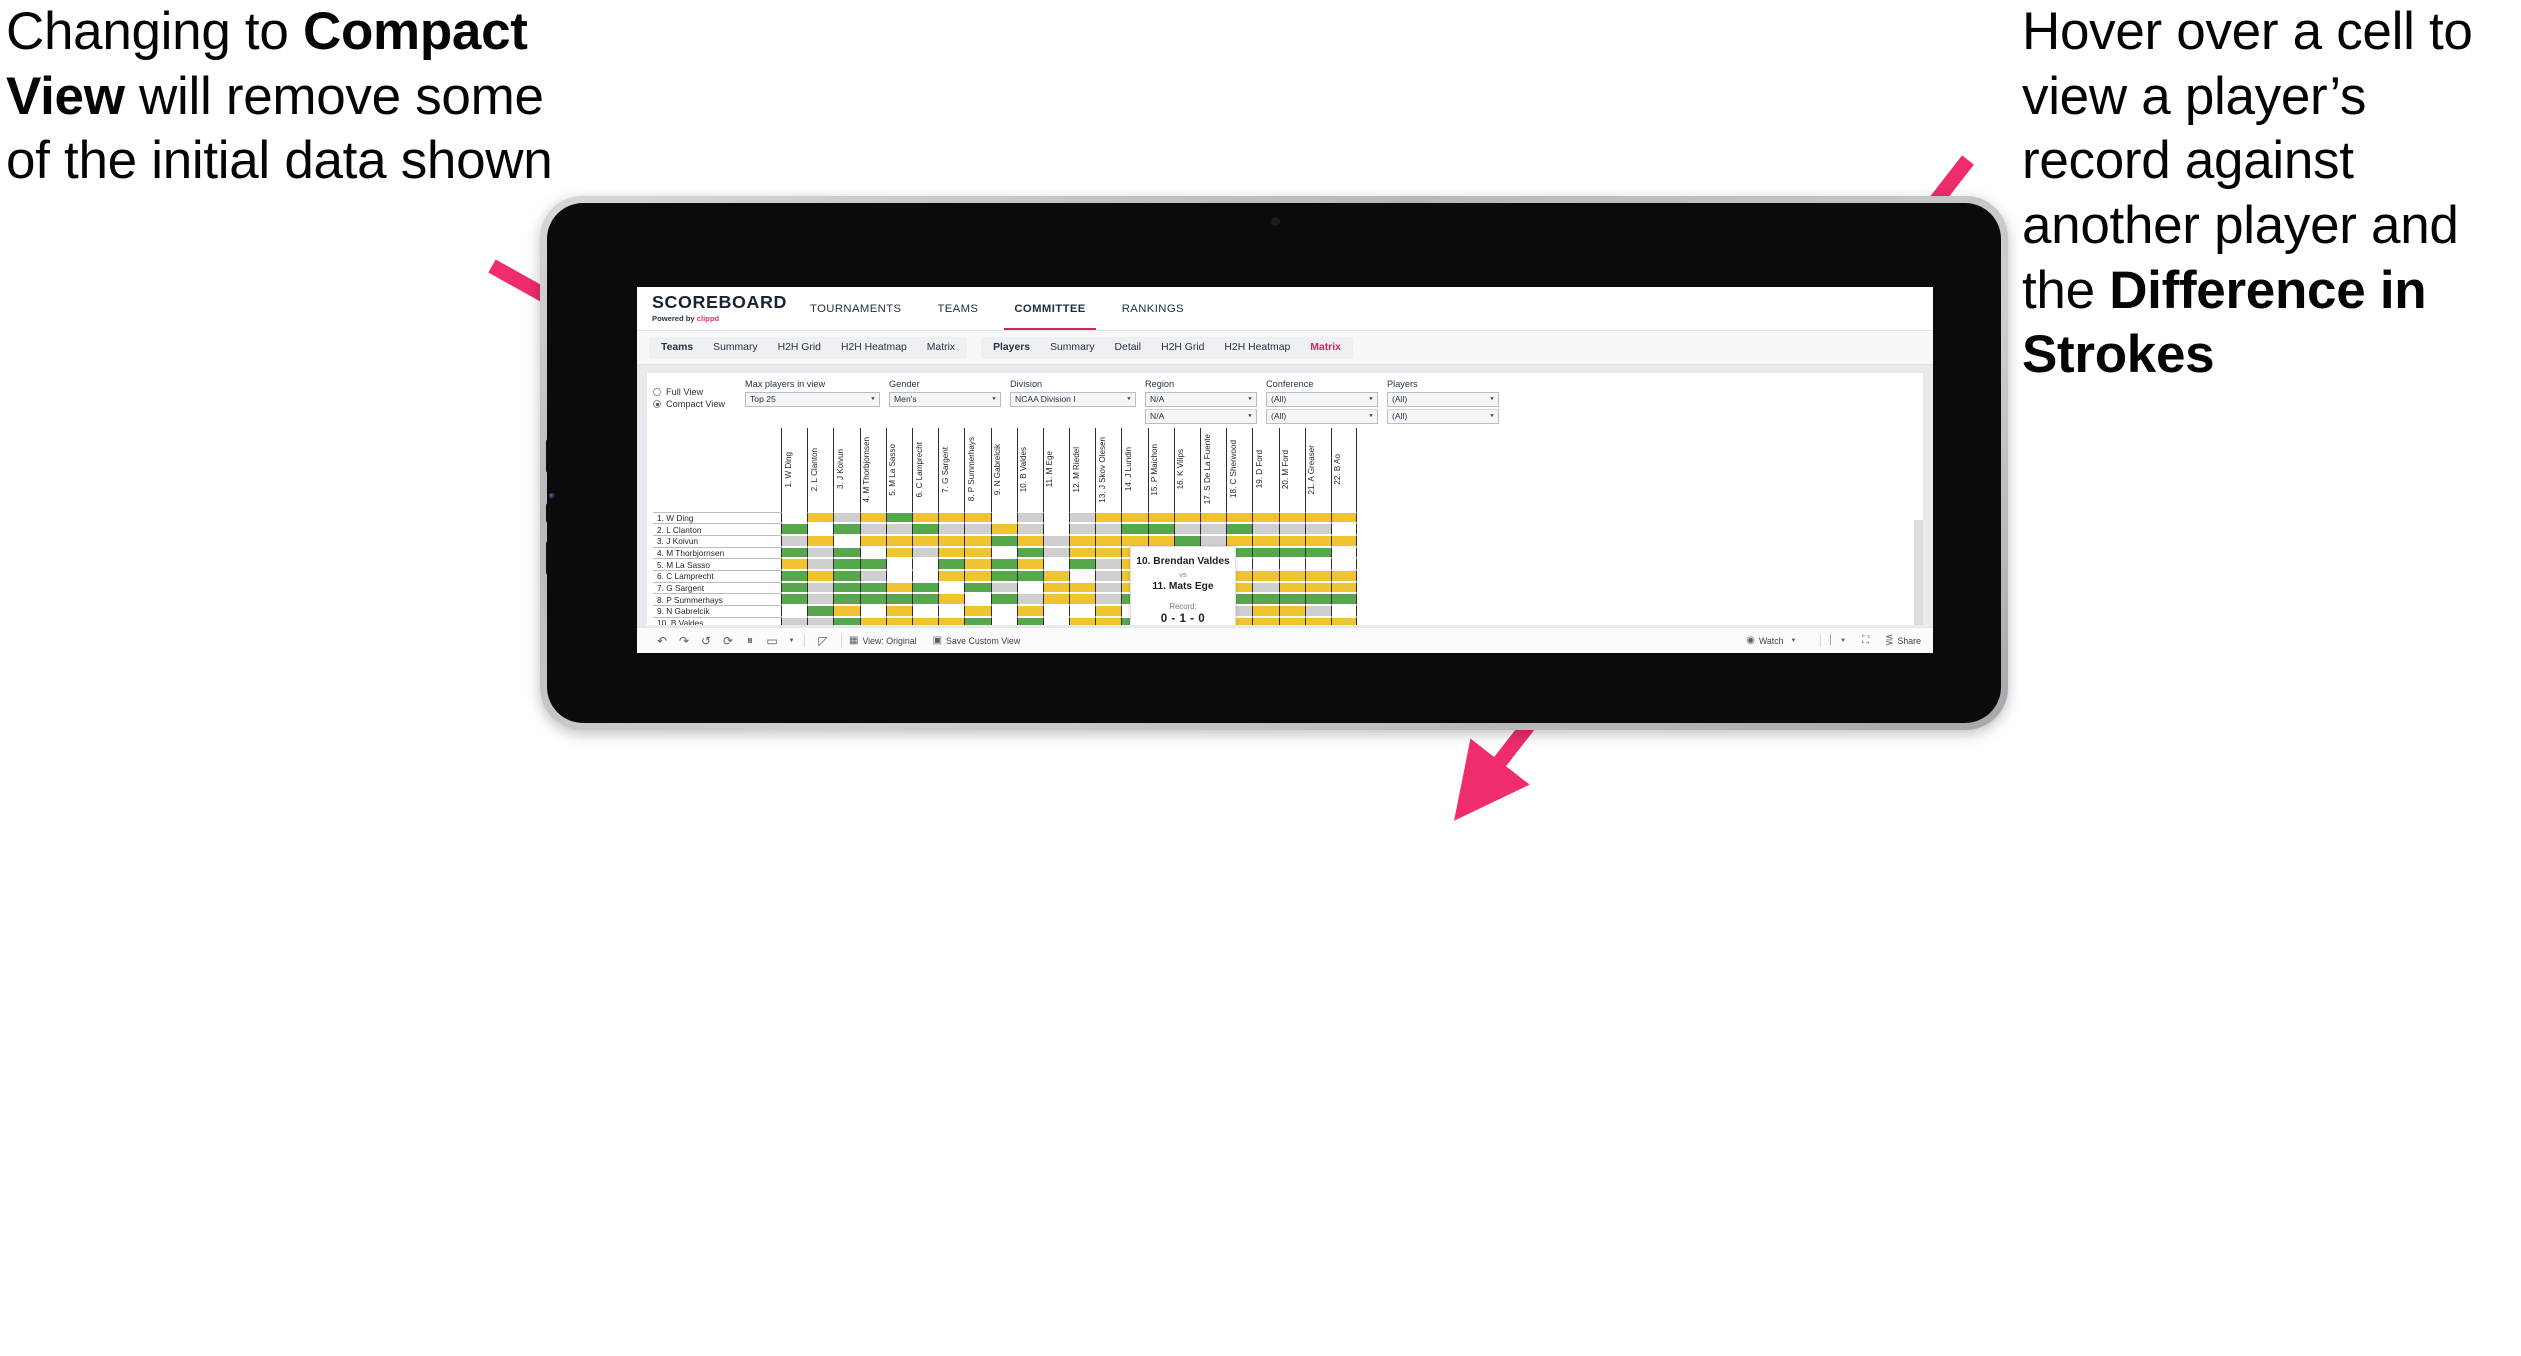  What do you see at coordinates (1322, 416) in the screenshot?
I see `filter-conference-select-2: (All) ▼` at bounding box center [1322, 416].